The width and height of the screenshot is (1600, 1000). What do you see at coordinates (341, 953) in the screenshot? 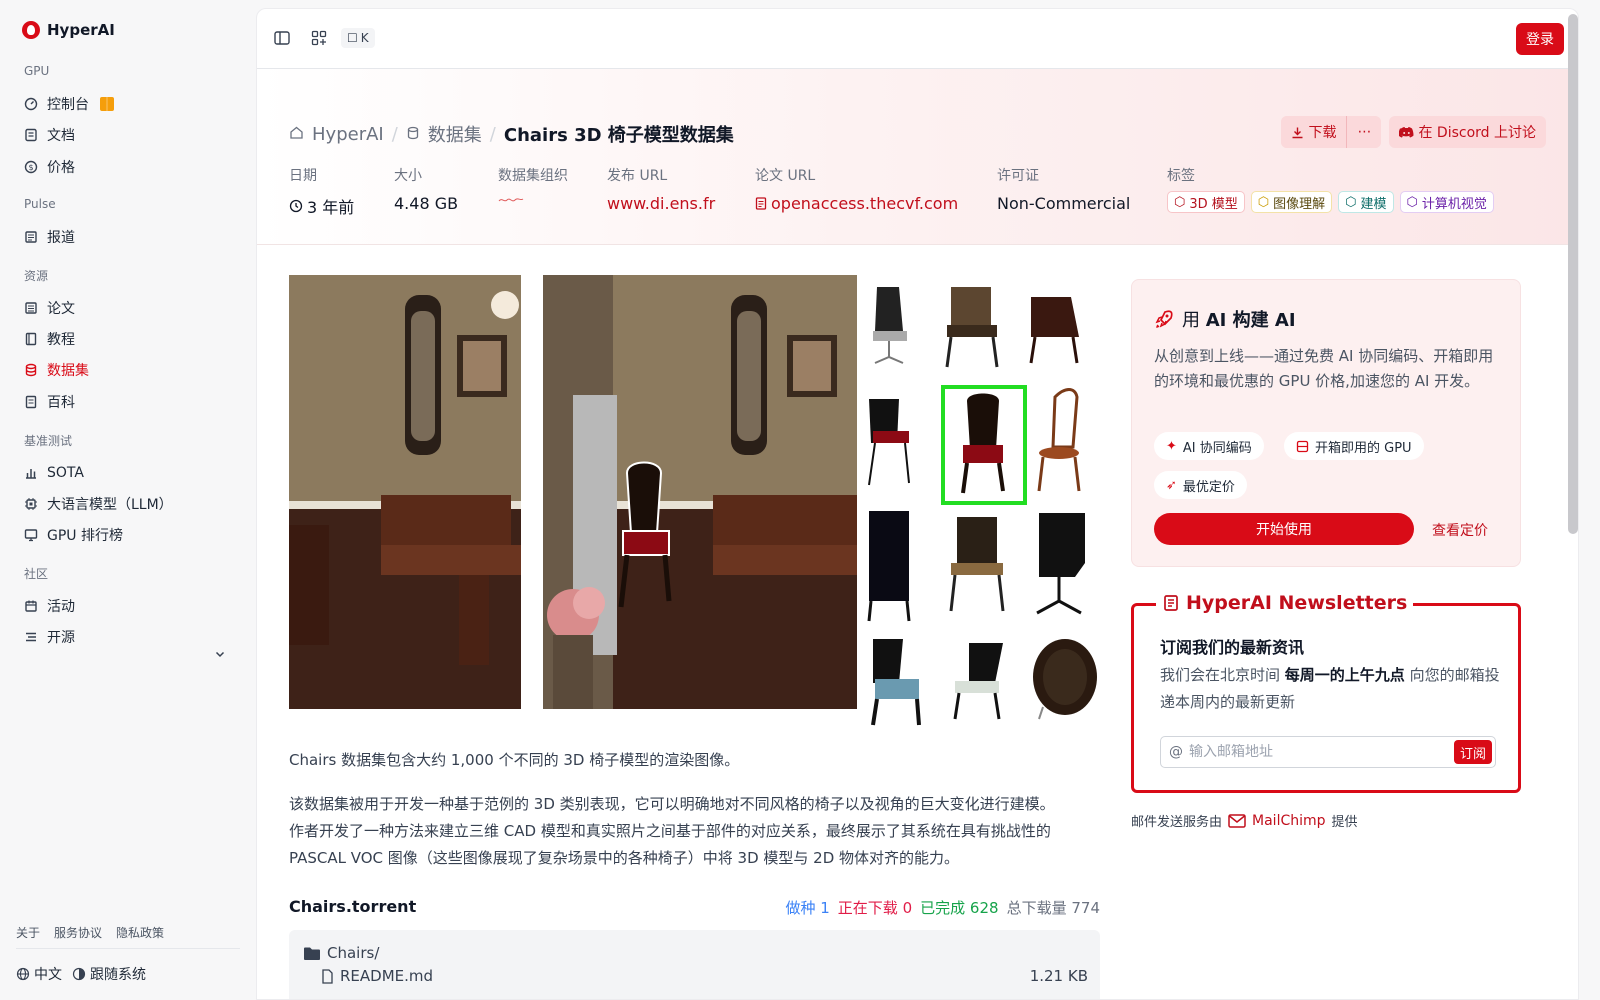
I see `folder-row: Chairs/` at bounding box center [341, 953].